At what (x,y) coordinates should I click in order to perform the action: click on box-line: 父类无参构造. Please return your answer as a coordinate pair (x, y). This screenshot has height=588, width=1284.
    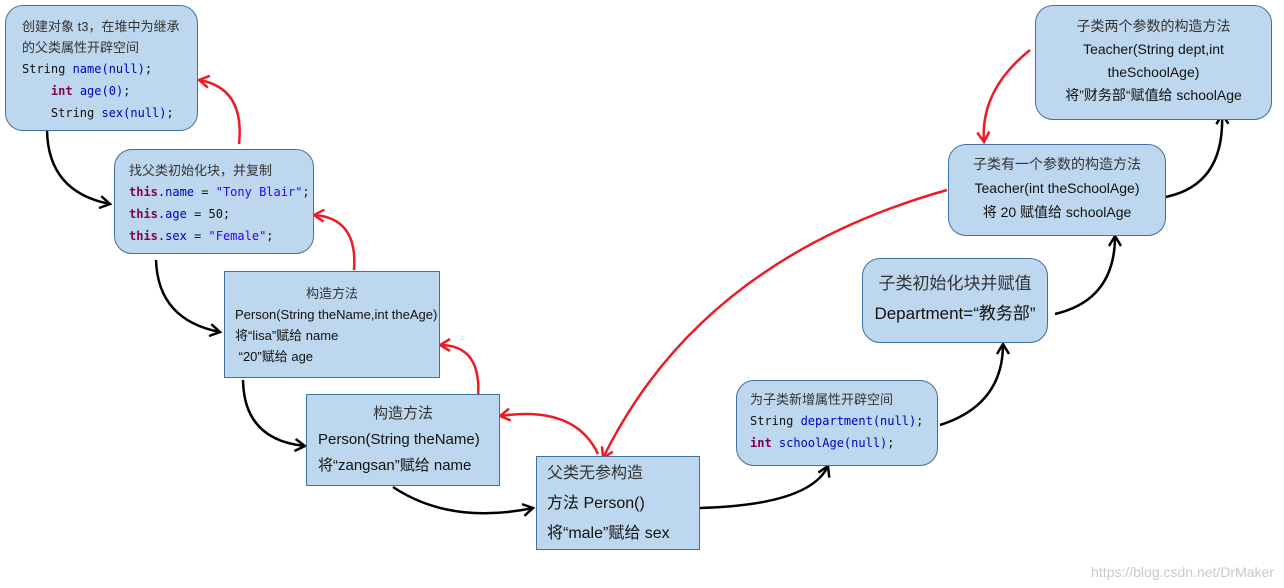
    Looking at the image, I should click on (618, 474).